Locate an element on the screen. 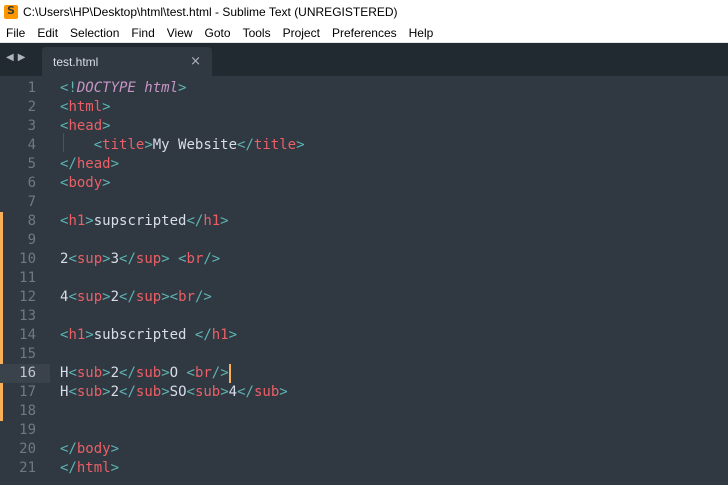  code-text: <head> is located at coordinates (85, 126).